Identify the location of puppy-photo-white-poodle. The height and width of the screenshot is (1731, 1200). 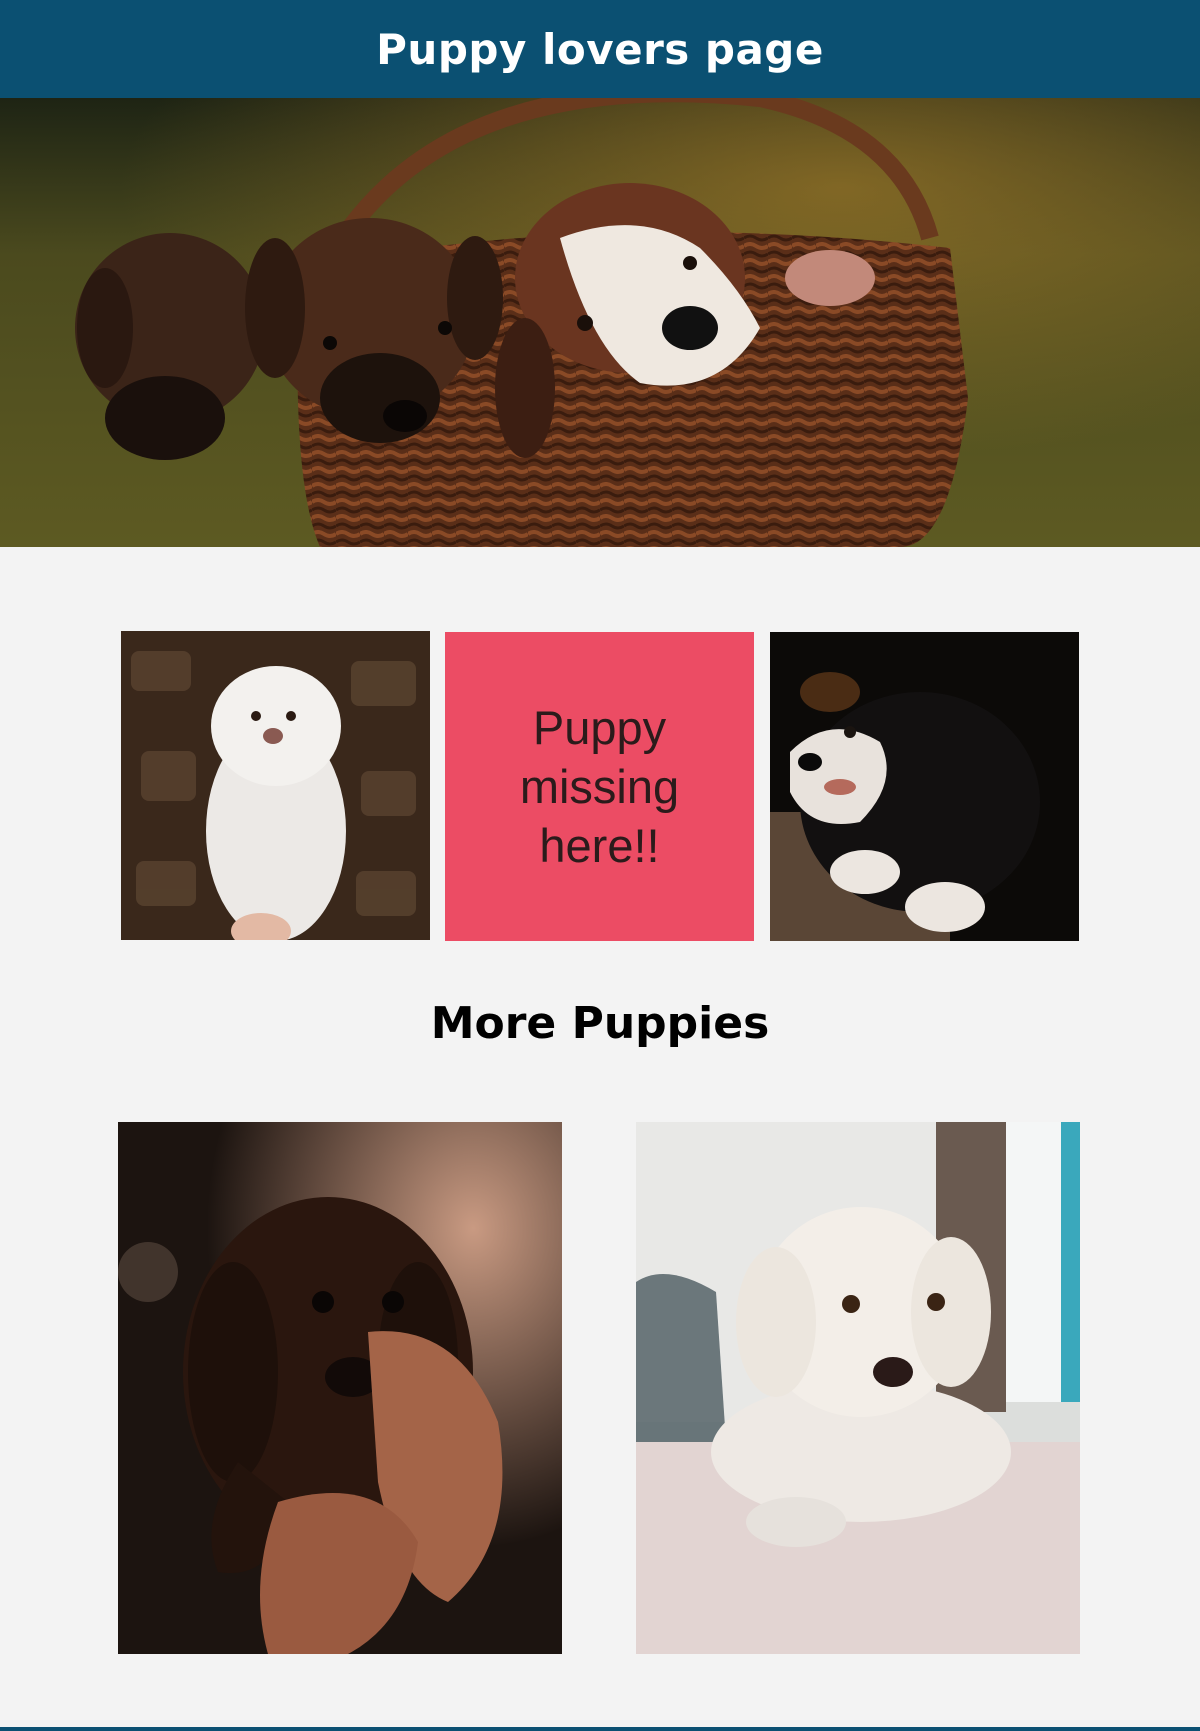
(858, 1388).